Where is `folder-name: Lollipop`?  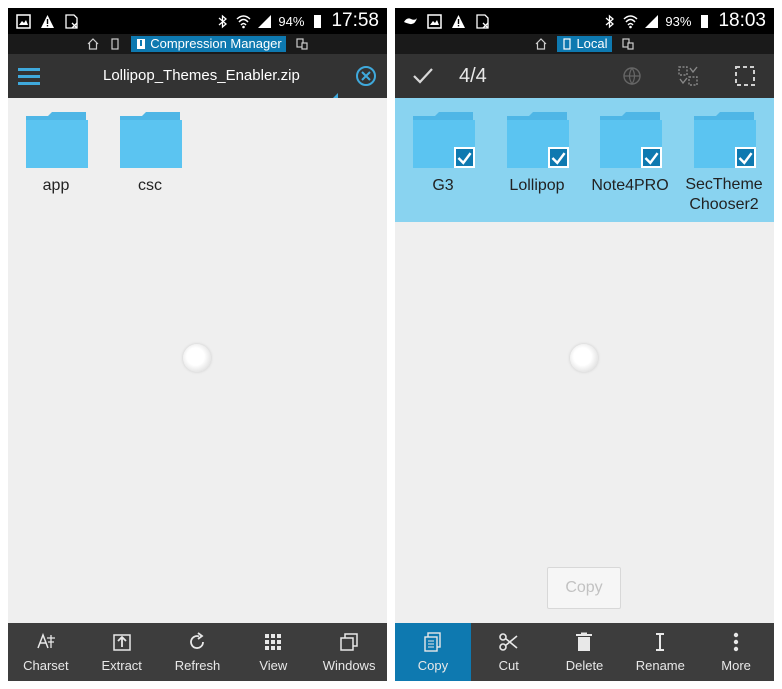 folder-name: Lollipop is located at coordinates (537, 185).